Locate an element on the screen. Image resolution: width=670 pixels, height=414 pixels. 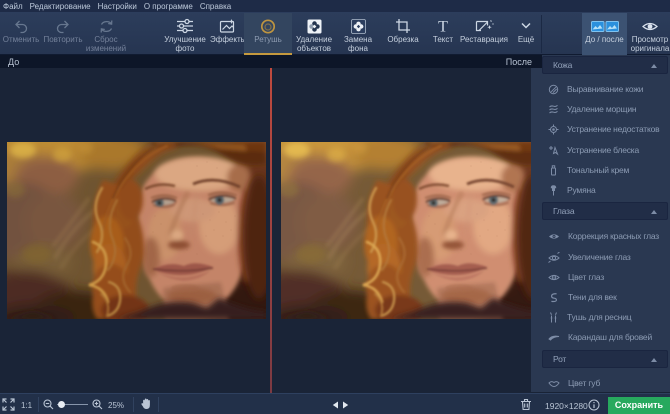
svg-text: T is located at coordinates (443, 27).